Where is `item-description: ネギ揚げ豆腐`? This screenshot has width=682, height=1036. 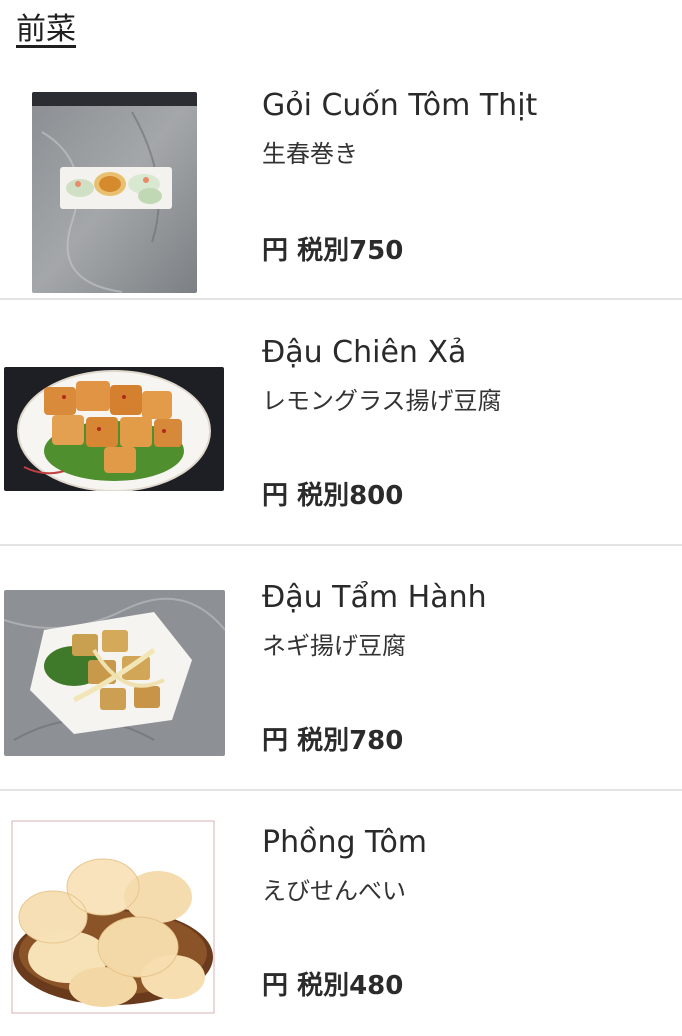
item-description: ネギ揚げ豆腐 is located at coordinates (334, 646).